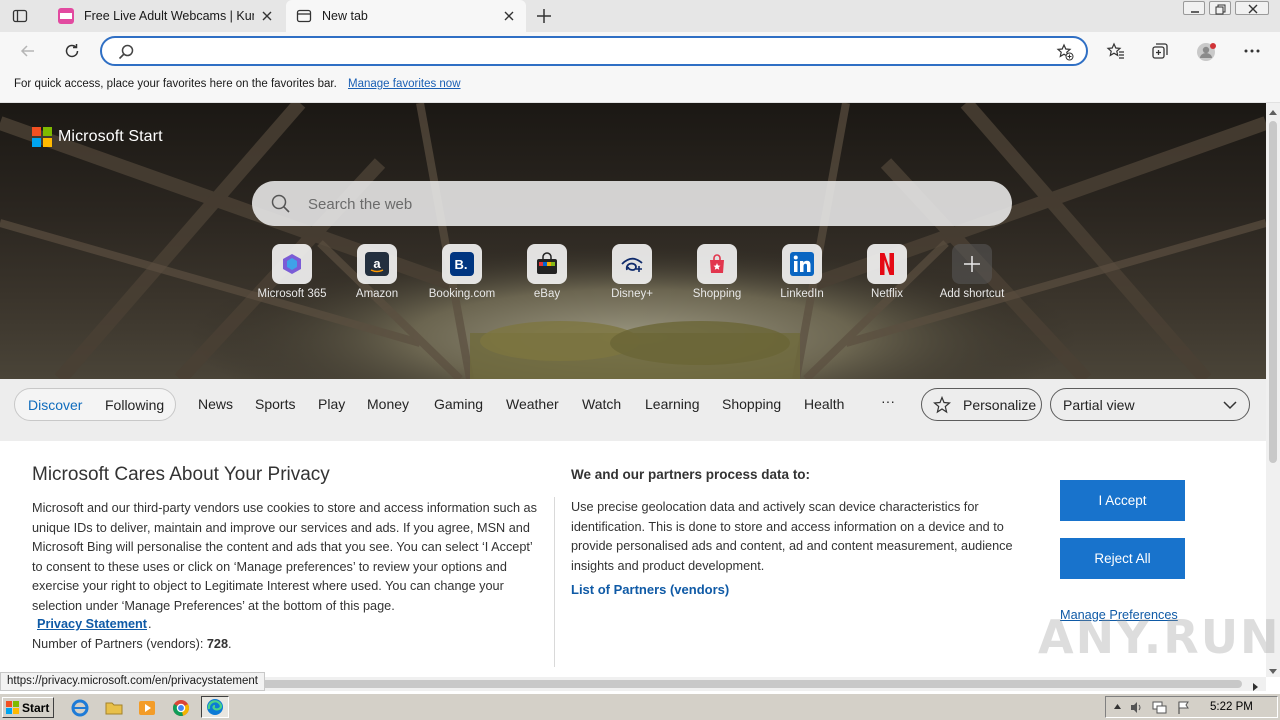 The height and width of the screenshot is (720, 1280). Describe the element at coordinates (1252, 51) in the screenshot. I see `settings-more-icon` at that location.